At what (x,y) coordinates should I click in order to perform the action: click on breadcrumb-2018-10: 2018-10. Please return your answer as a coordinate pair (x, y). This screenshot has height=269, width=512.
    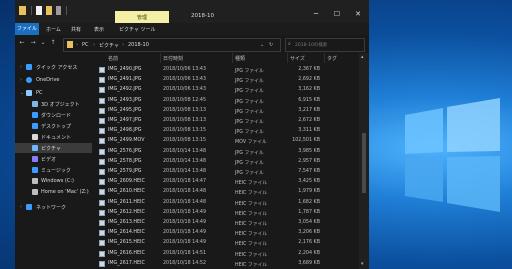
    Looking at the image, I should click on (138, 45).